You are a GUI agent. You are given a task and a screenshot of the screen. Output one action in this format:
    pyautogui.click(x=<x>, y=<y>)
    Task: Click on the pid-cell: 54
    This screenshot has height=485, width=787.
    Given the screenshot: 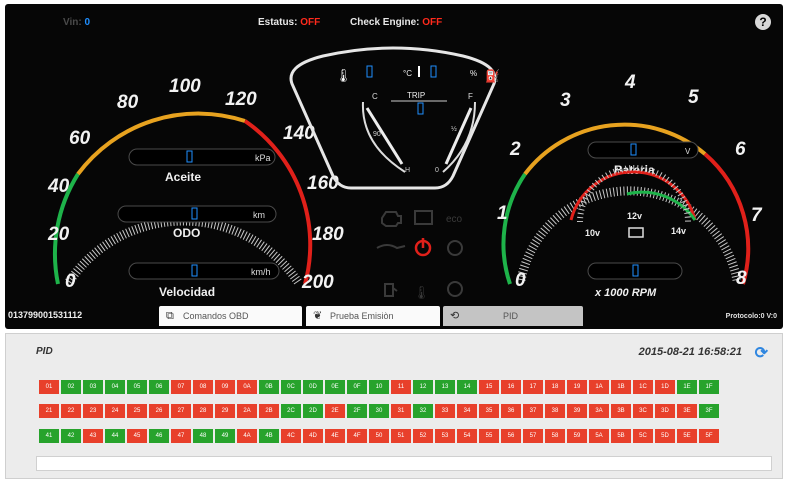 What is the action you would take?
    pyautogui.click(x=467, y=436)
    